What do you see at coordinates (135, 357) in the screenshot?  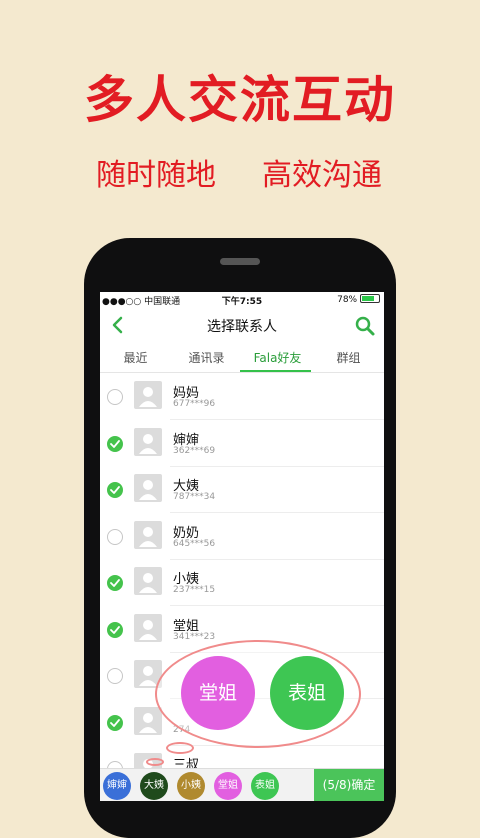 I see `tab-recent: 最近` at bounding box center [135, 357].